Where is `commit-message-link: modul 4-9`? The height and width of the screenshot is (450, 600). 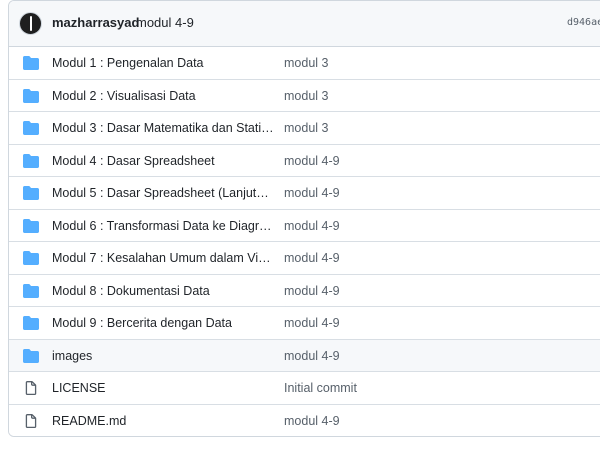
commit-message-link: modul 4-9 is located at coordinates (165, 22).